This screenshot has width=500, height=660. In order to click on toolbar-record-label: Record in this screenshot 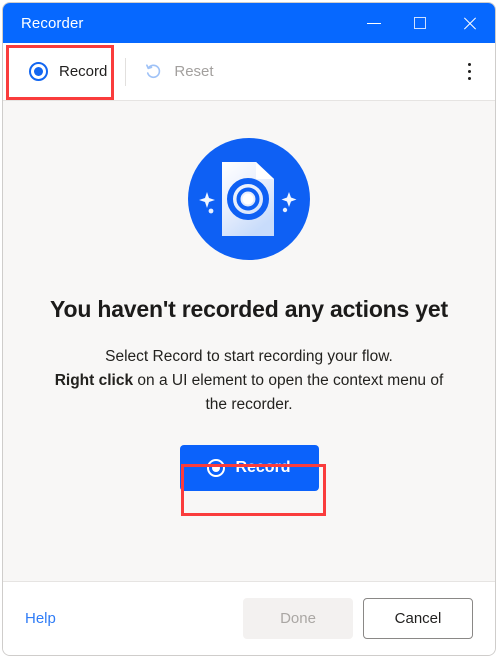, I will do `click(83, 71)`.